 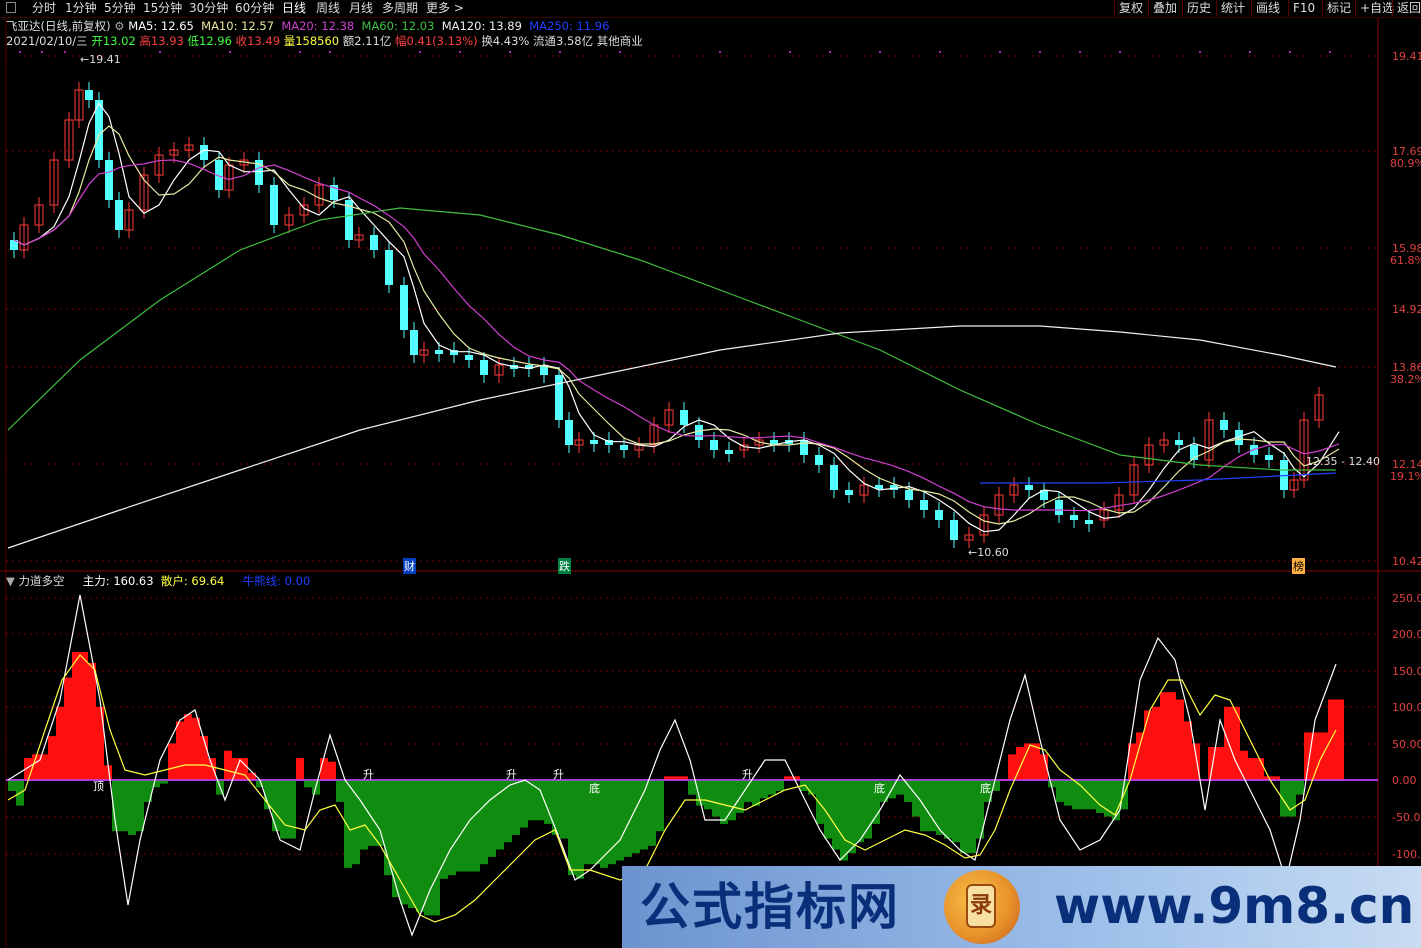 What do you see at coordinates (119, 26) in the screenshot?
I see `settings-icon: ⚙` at bounding box center [119, 26].